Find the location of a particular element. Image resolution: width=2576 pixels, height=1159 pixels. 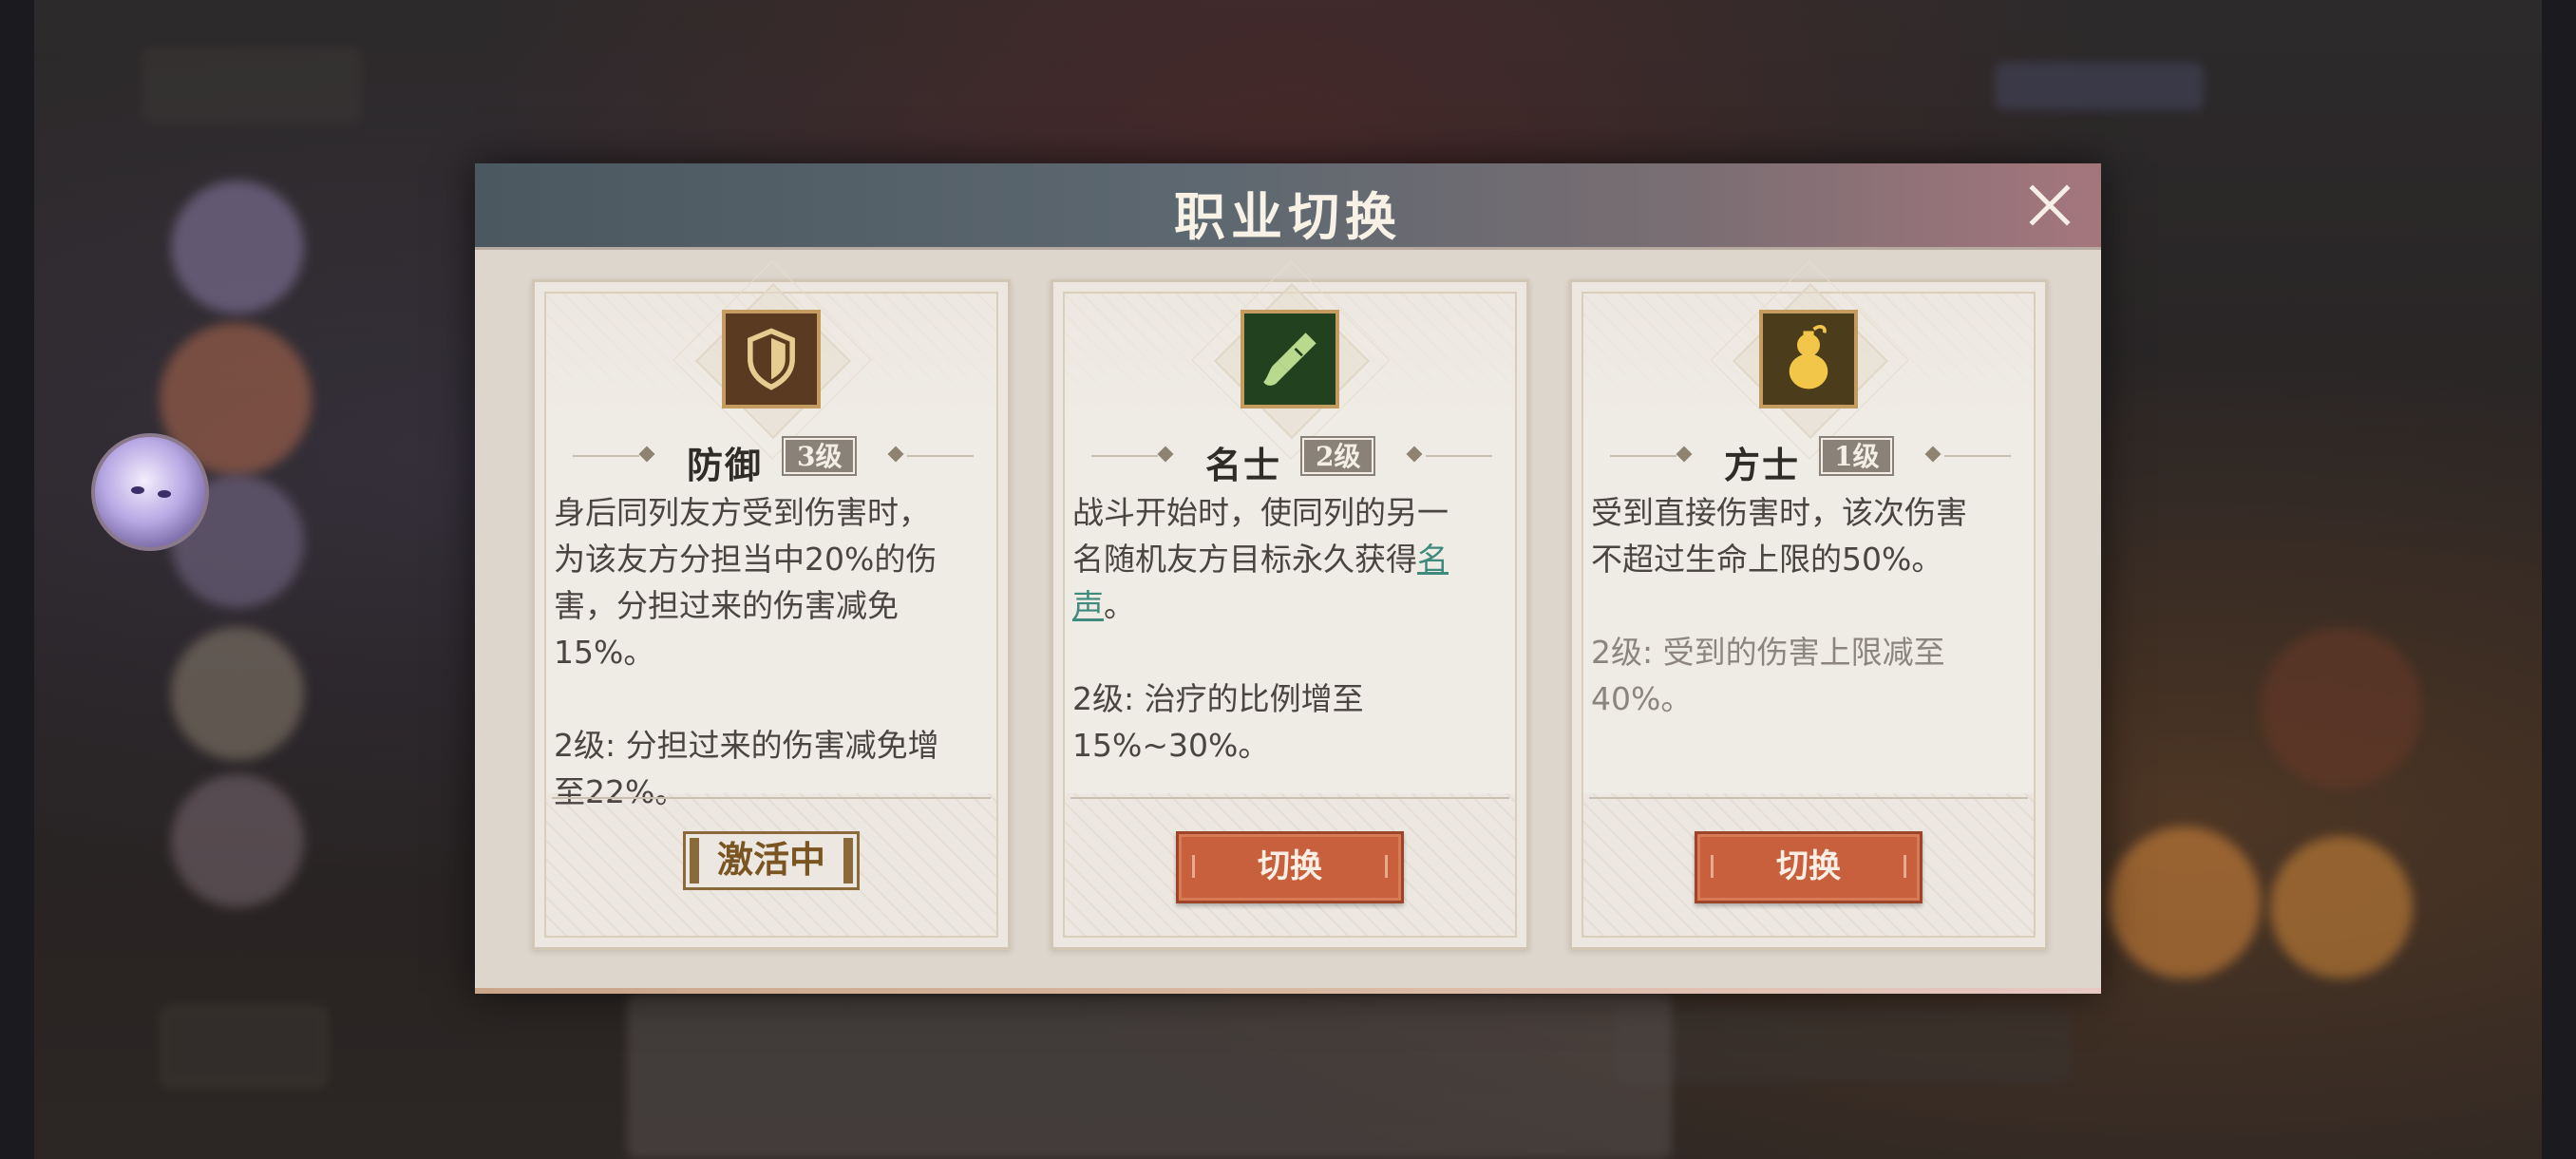

class-name: 防御 is located at coordinates (725, 465).